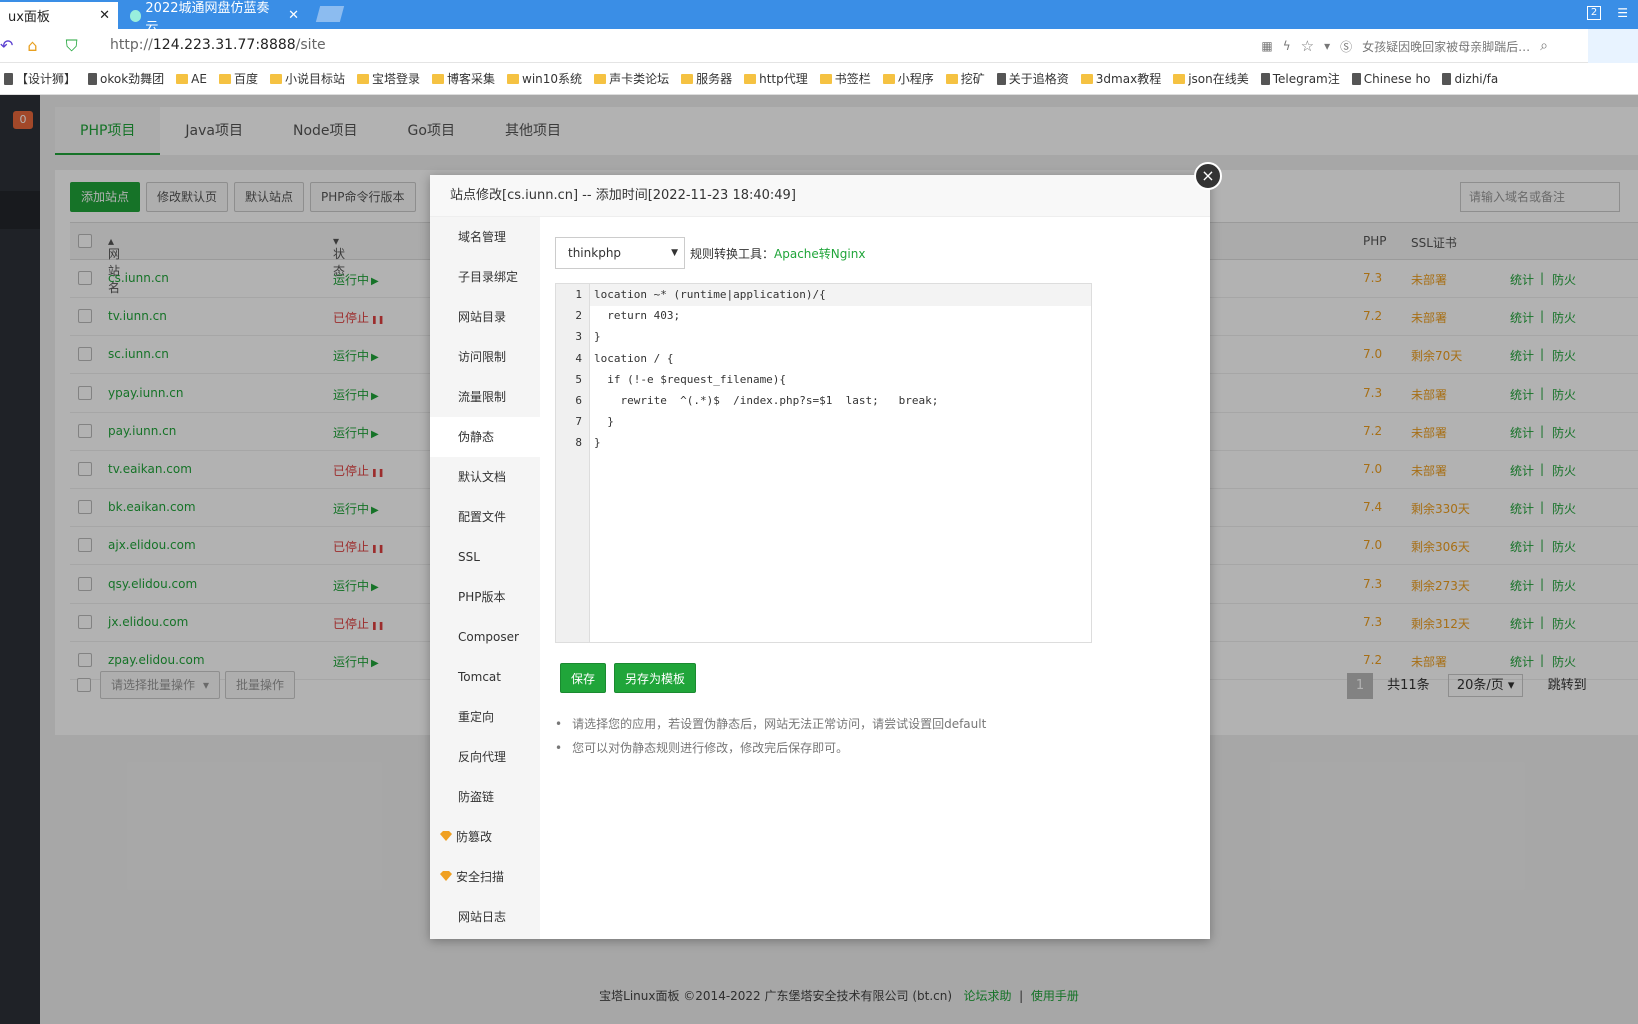 The width and height of the screenshot is (1638, 1024). Describe the element at coordinates (1327, 46) in the screenshot. I see `chevron-down-icon: ▾` at that location.